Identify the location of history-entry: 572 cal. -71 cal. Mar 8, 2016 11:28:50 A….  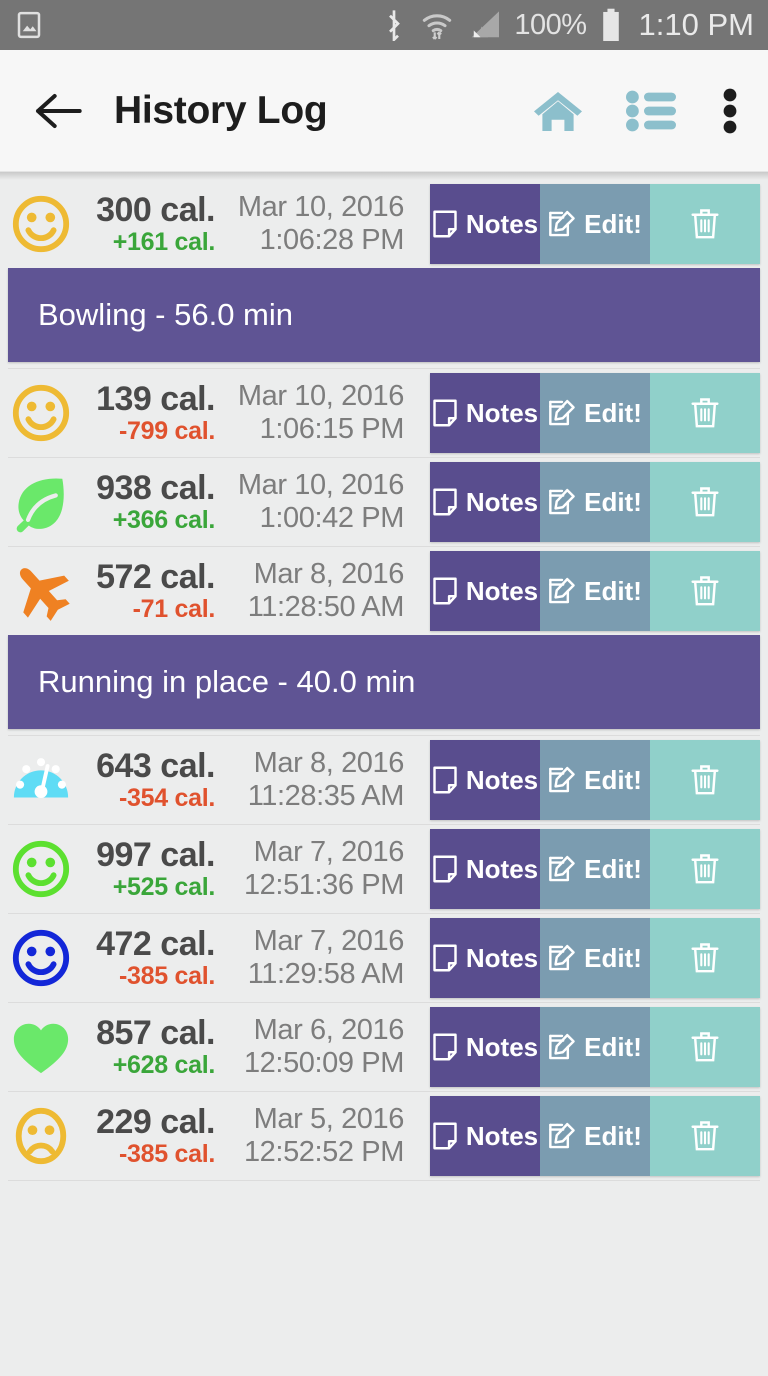
(384, 641).